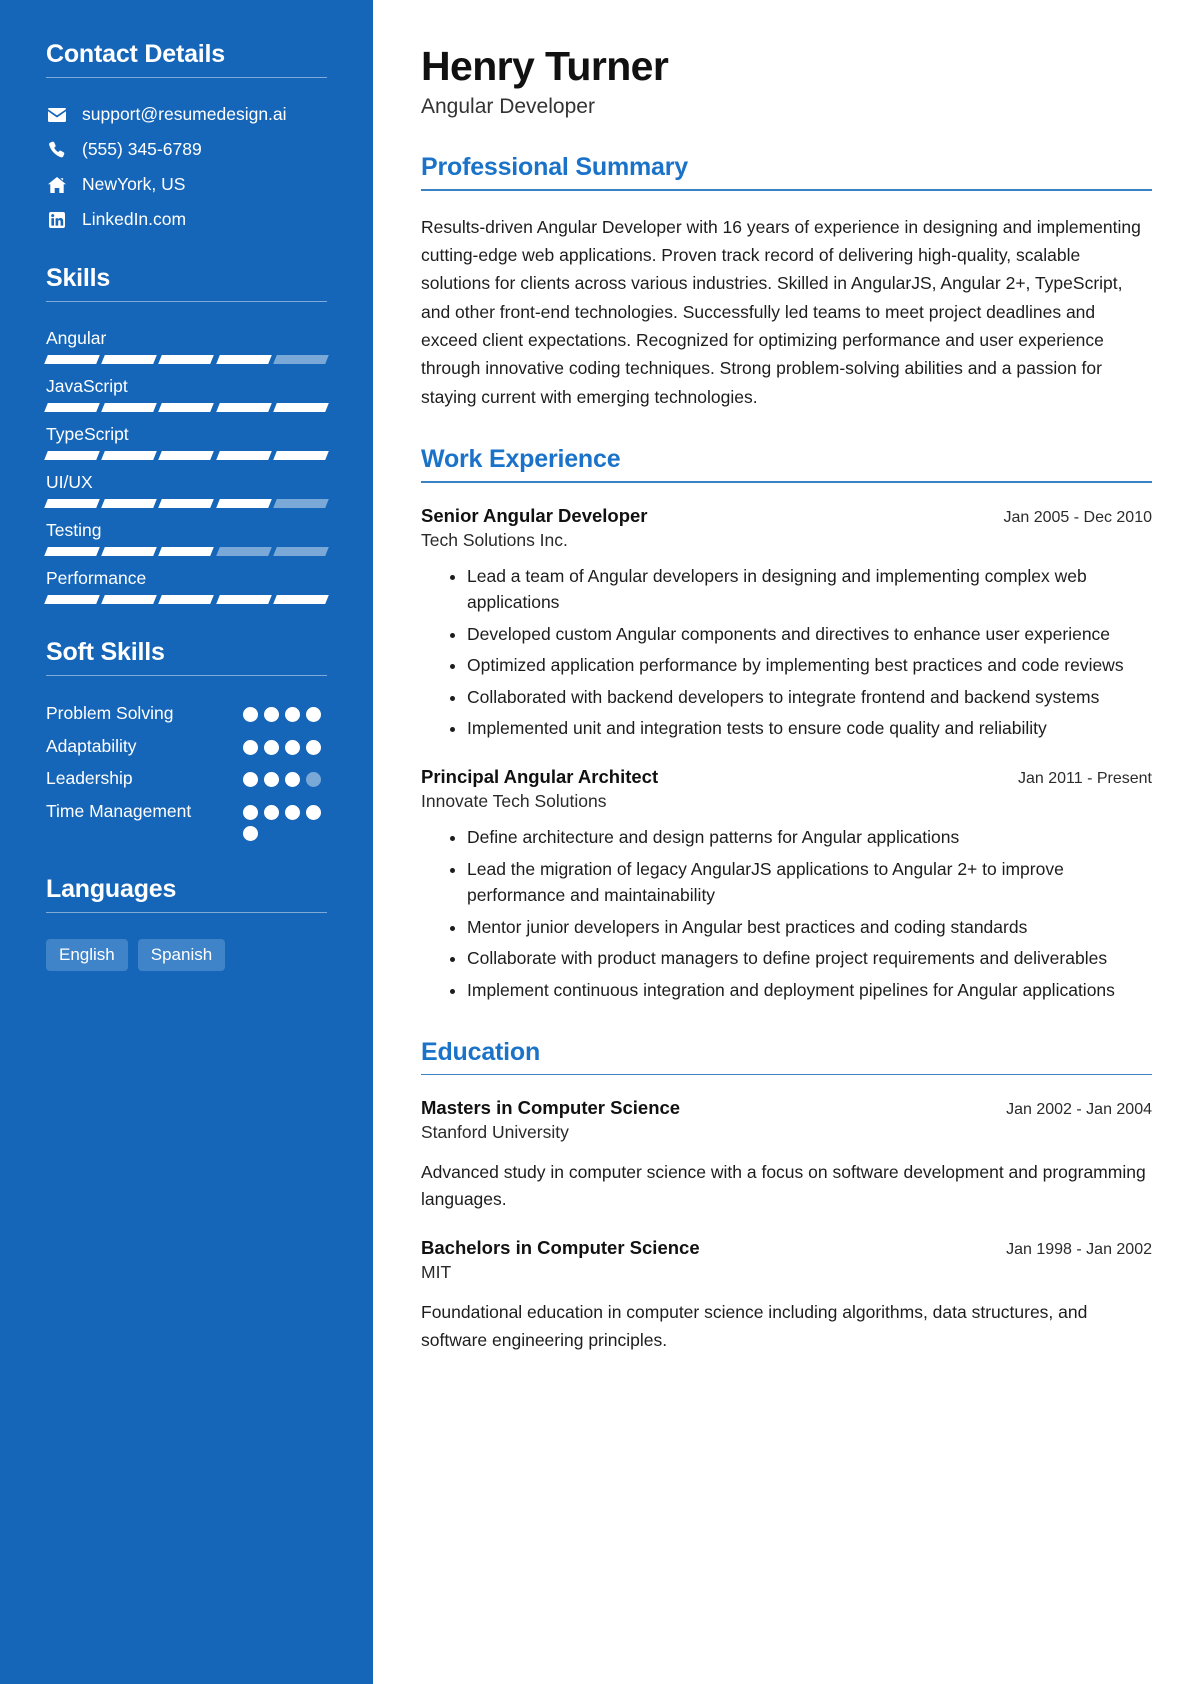 Image resolution: width=1200 pixels, height=1684 pixels. Describe the element at coordinates (551, 1108) in the screenshot. I see `education-degree: Masters in Computer Science` at that location.